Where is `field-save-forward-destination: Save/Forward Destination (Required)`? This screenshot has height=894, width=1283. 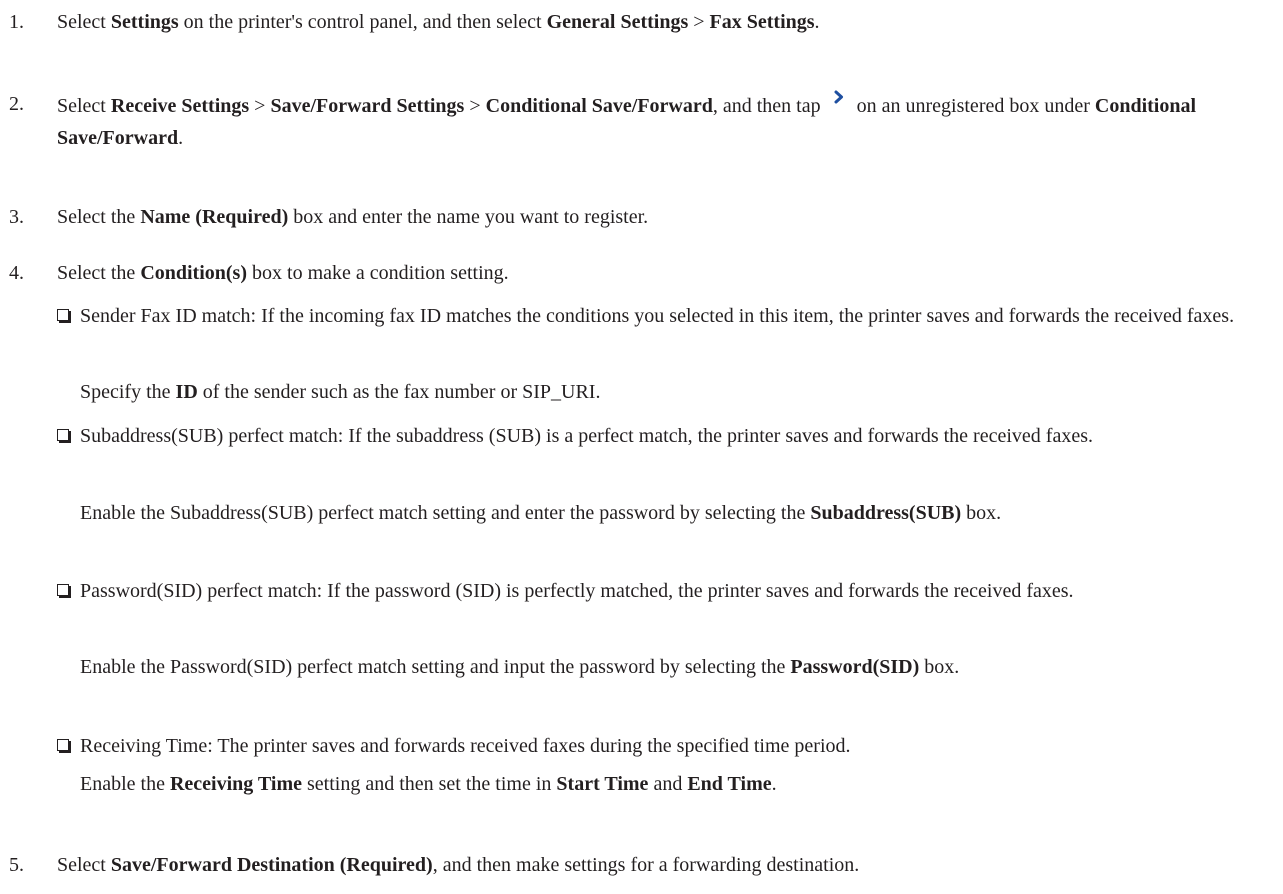 field-save-forward-destination: Save/Forward Destination (Required) is located at coordinates (271, 865).